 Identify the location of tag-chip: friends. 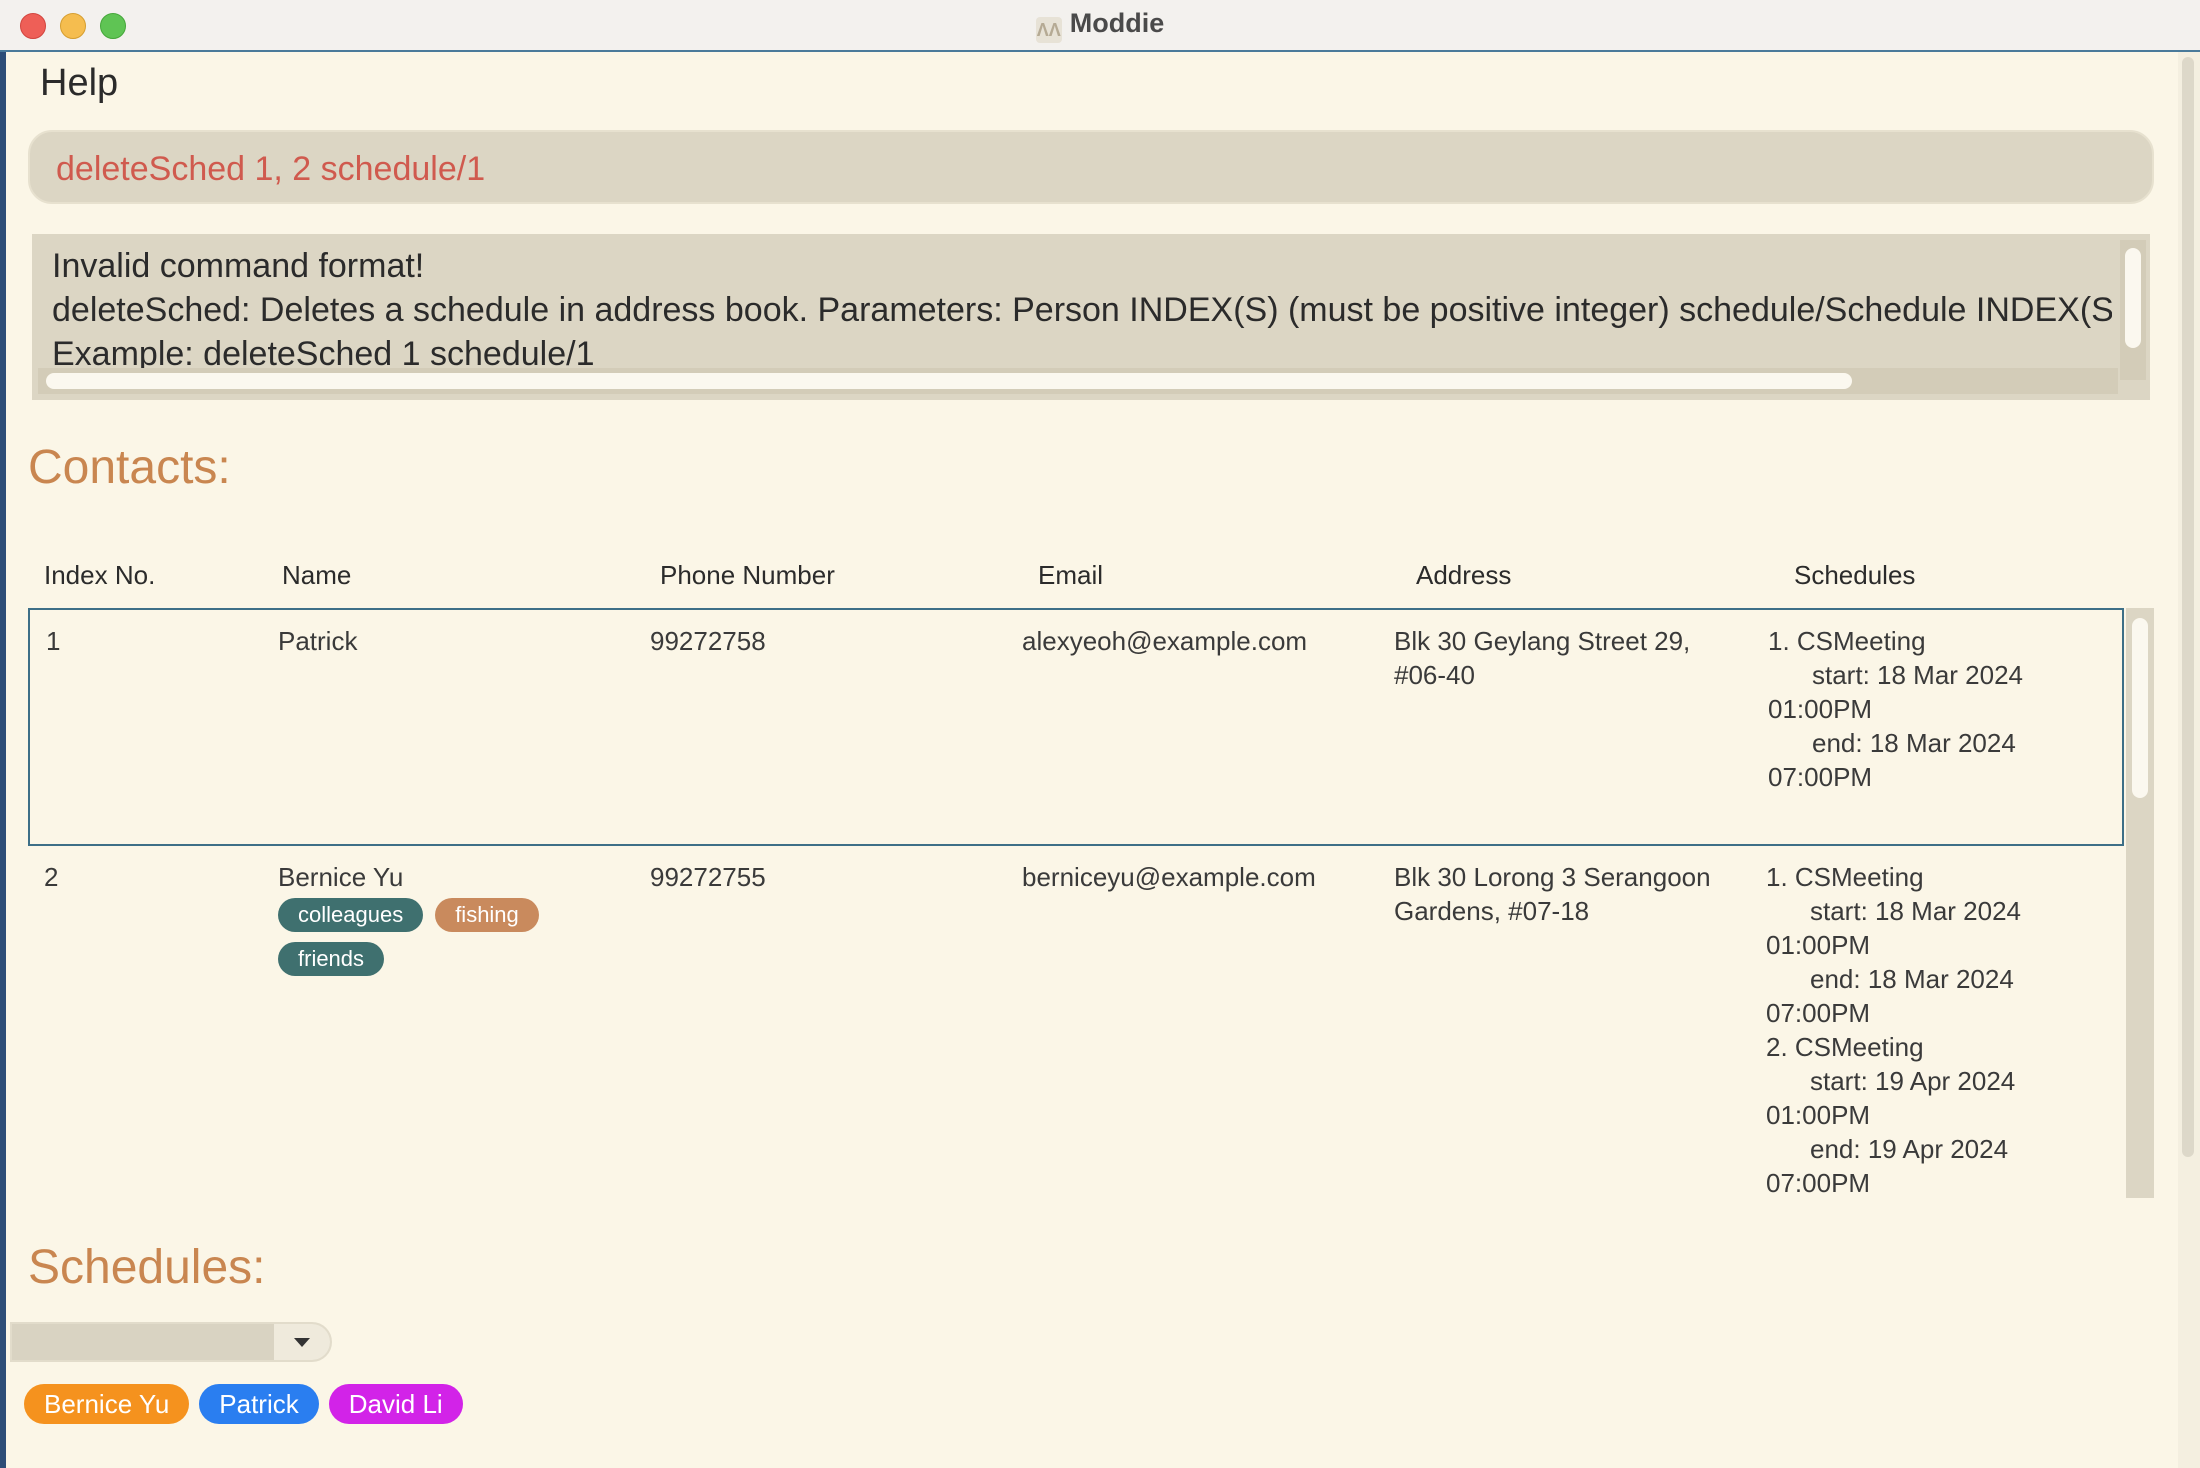
(331, 959).